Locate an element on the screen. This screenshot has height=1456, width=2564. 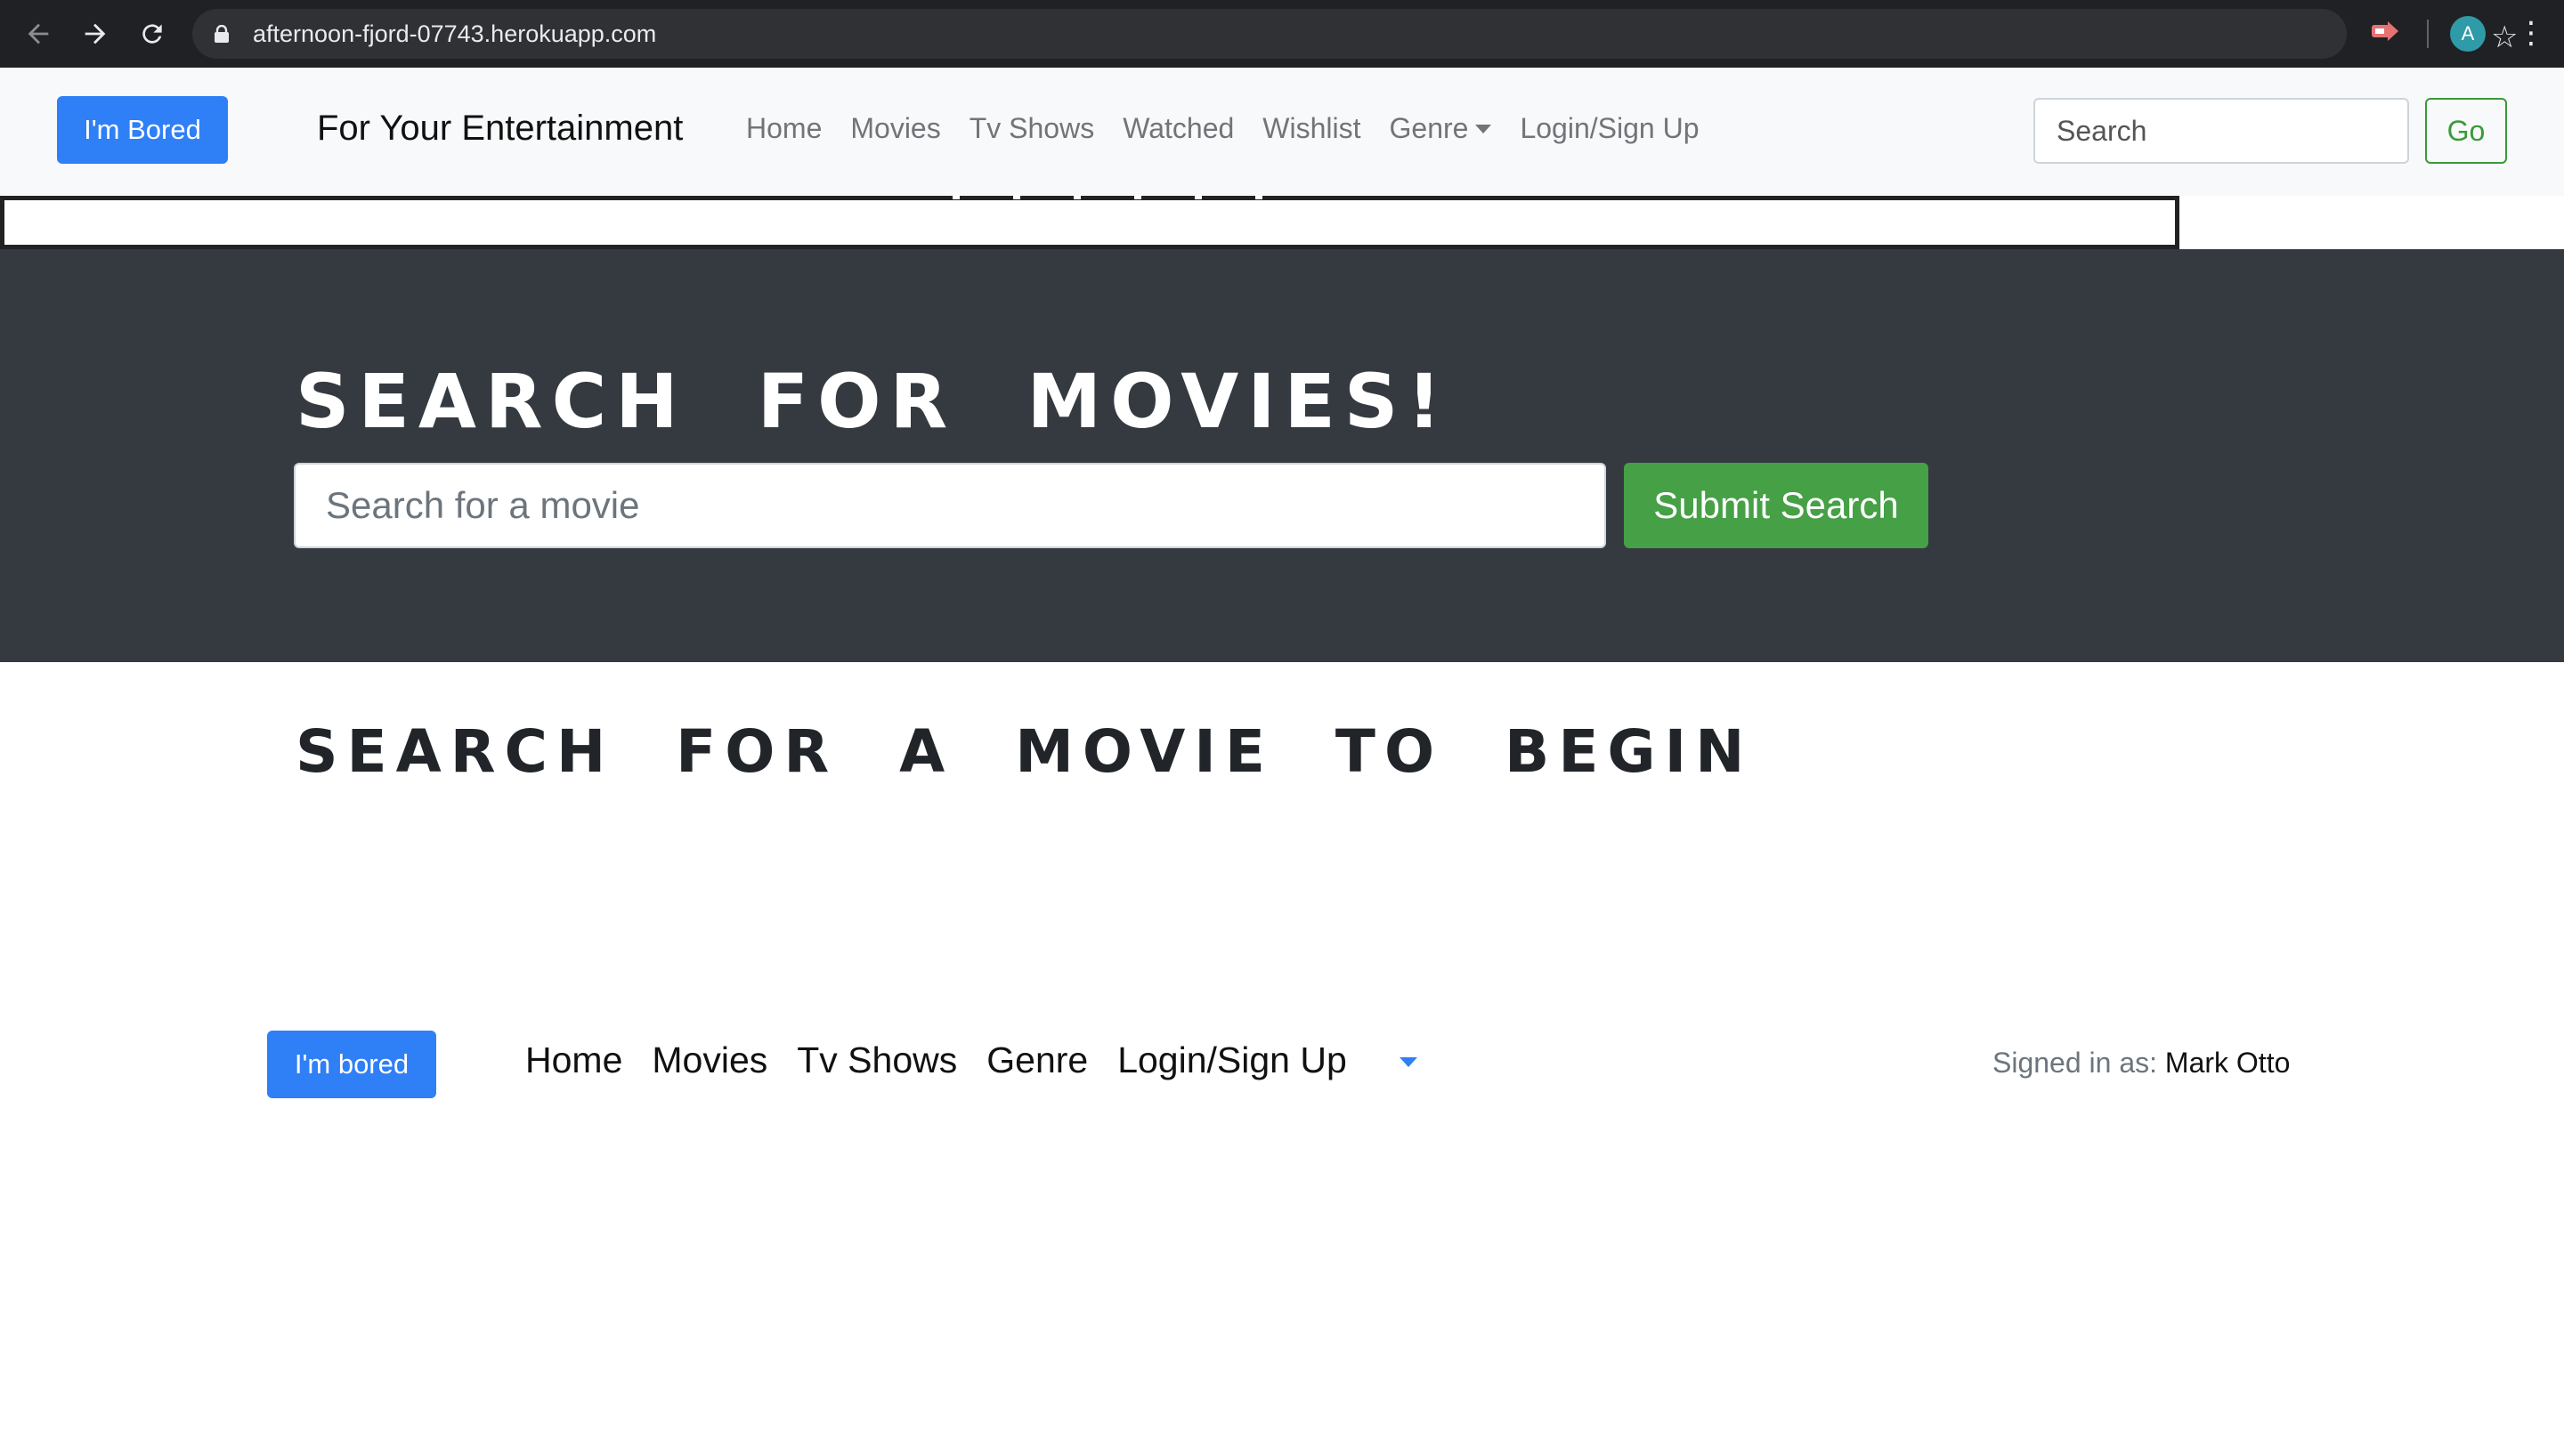
lock-icon is located at coordinates (222, 34).